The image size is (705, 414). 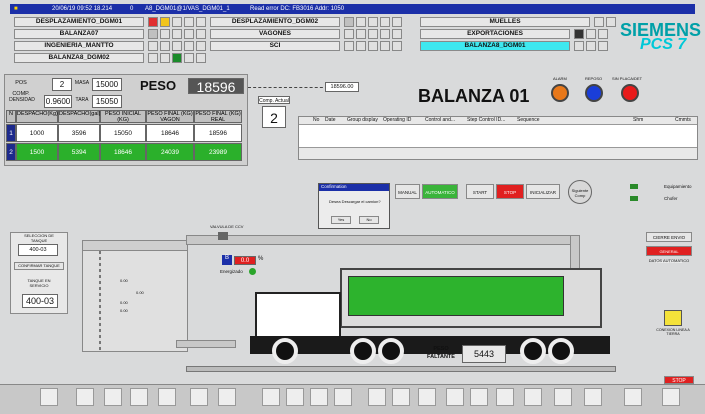 I want to click on alarm-tag: A8_DGM01@1/VAS_DGM01_1, so click(x=187, y=9).